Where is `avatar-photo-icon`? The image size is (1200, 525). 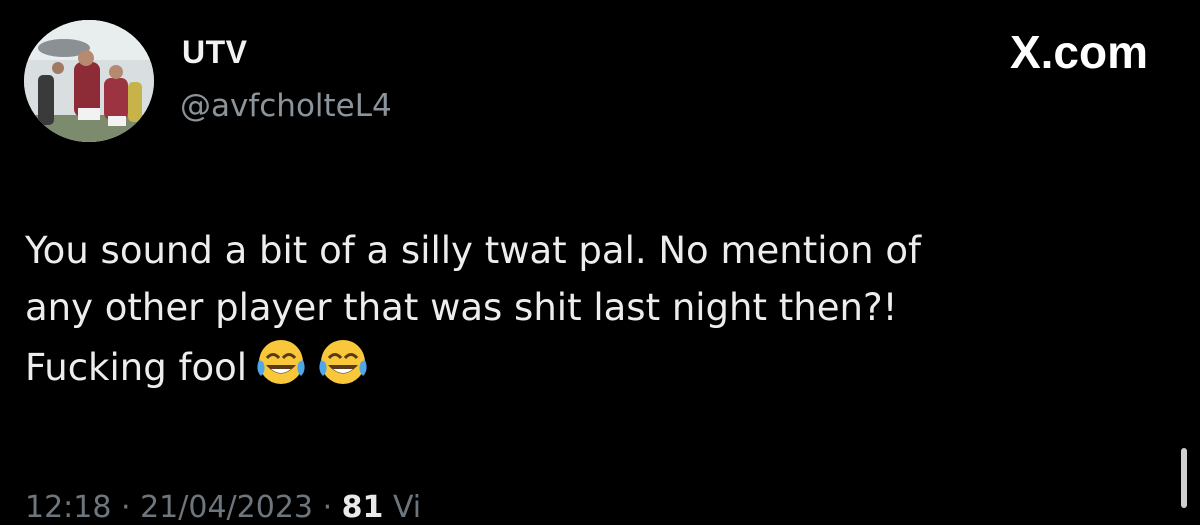
avatar-photo-icon is located at coordinates (89, 81).